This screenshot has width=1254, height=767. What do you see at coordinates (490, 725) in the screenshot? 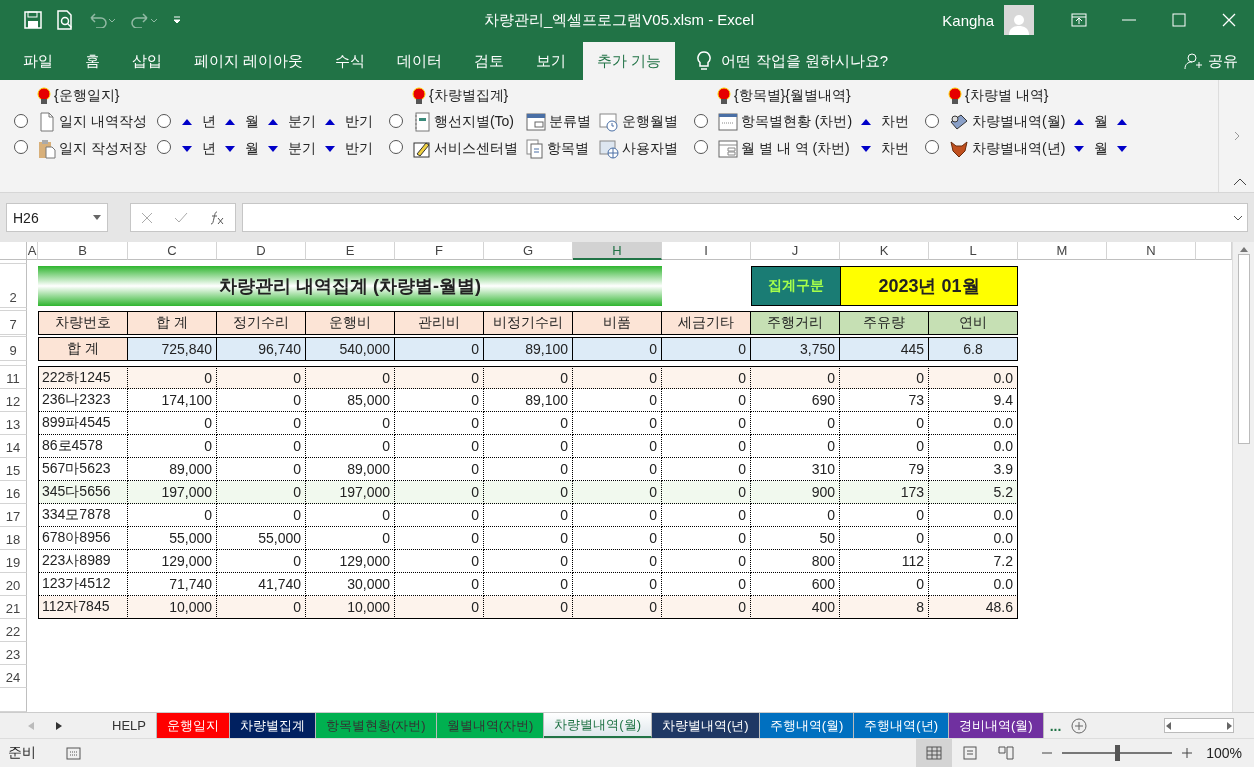
I see `sheet-tab: 월별내역(자번)` at bounding box center [490, 725].